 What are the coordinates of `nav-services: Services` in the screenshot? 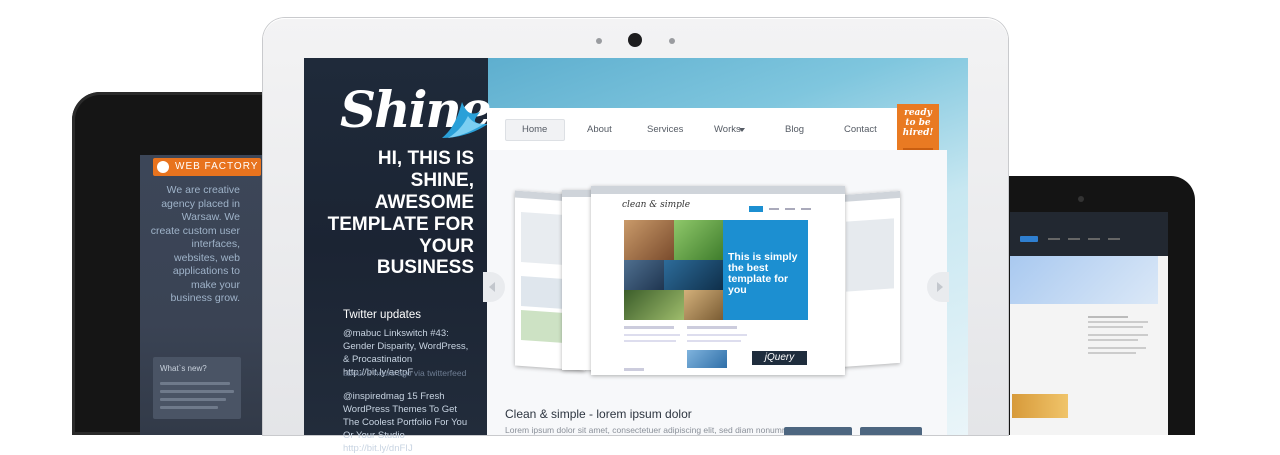 It's located at (665, 129).